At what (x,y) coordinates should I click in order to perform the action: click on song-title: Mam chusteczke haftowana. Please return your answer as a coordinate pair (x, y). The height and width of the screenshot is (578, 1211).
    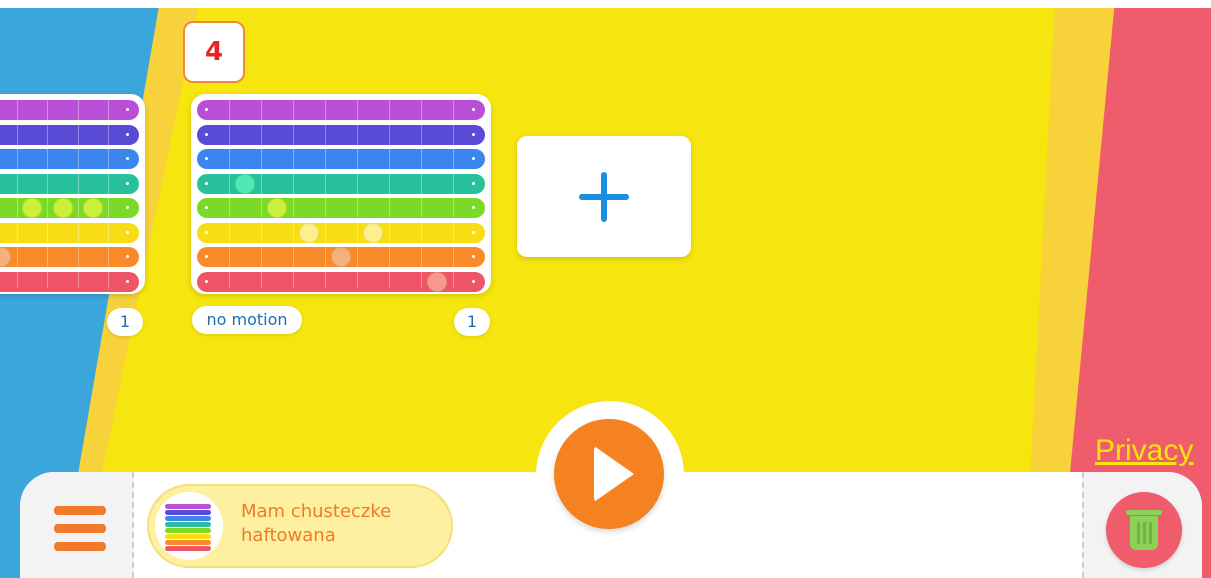
    Looking at the image, I should click on (316, 523).